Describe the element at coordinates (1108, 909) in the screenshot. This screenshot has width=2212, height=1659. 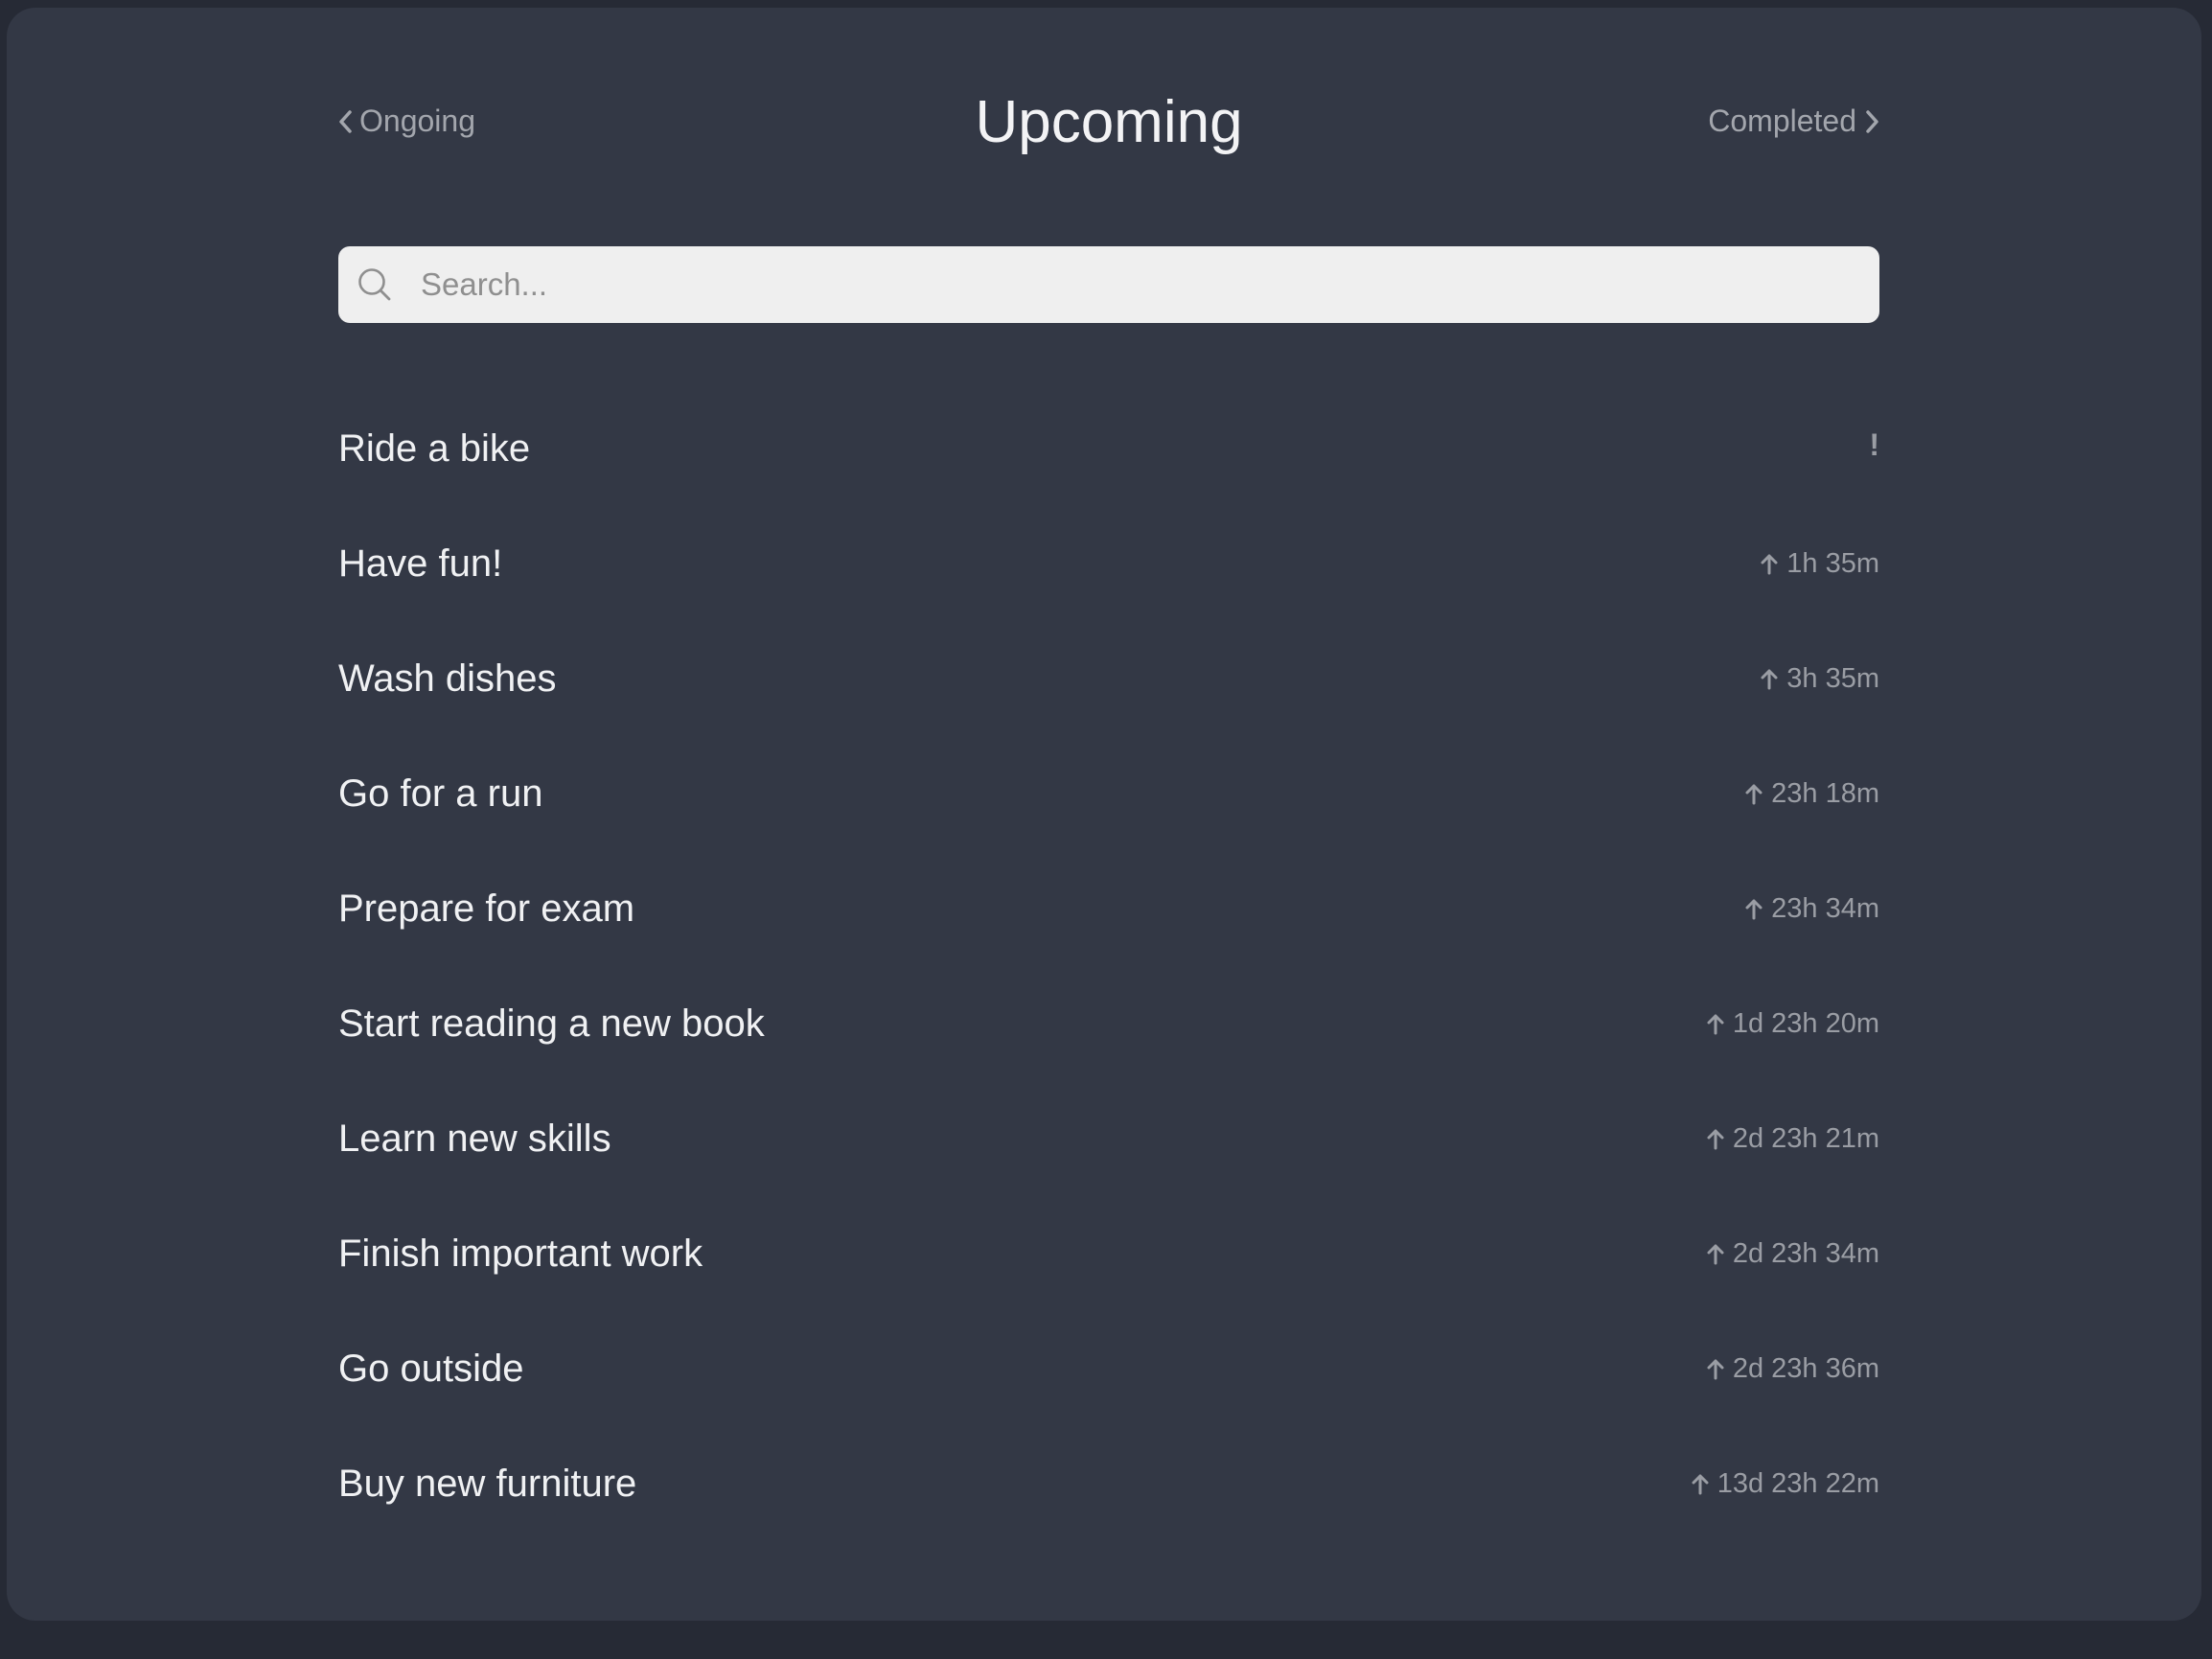
I see `list-item: Prepare for exam 23h 34m` at that location.